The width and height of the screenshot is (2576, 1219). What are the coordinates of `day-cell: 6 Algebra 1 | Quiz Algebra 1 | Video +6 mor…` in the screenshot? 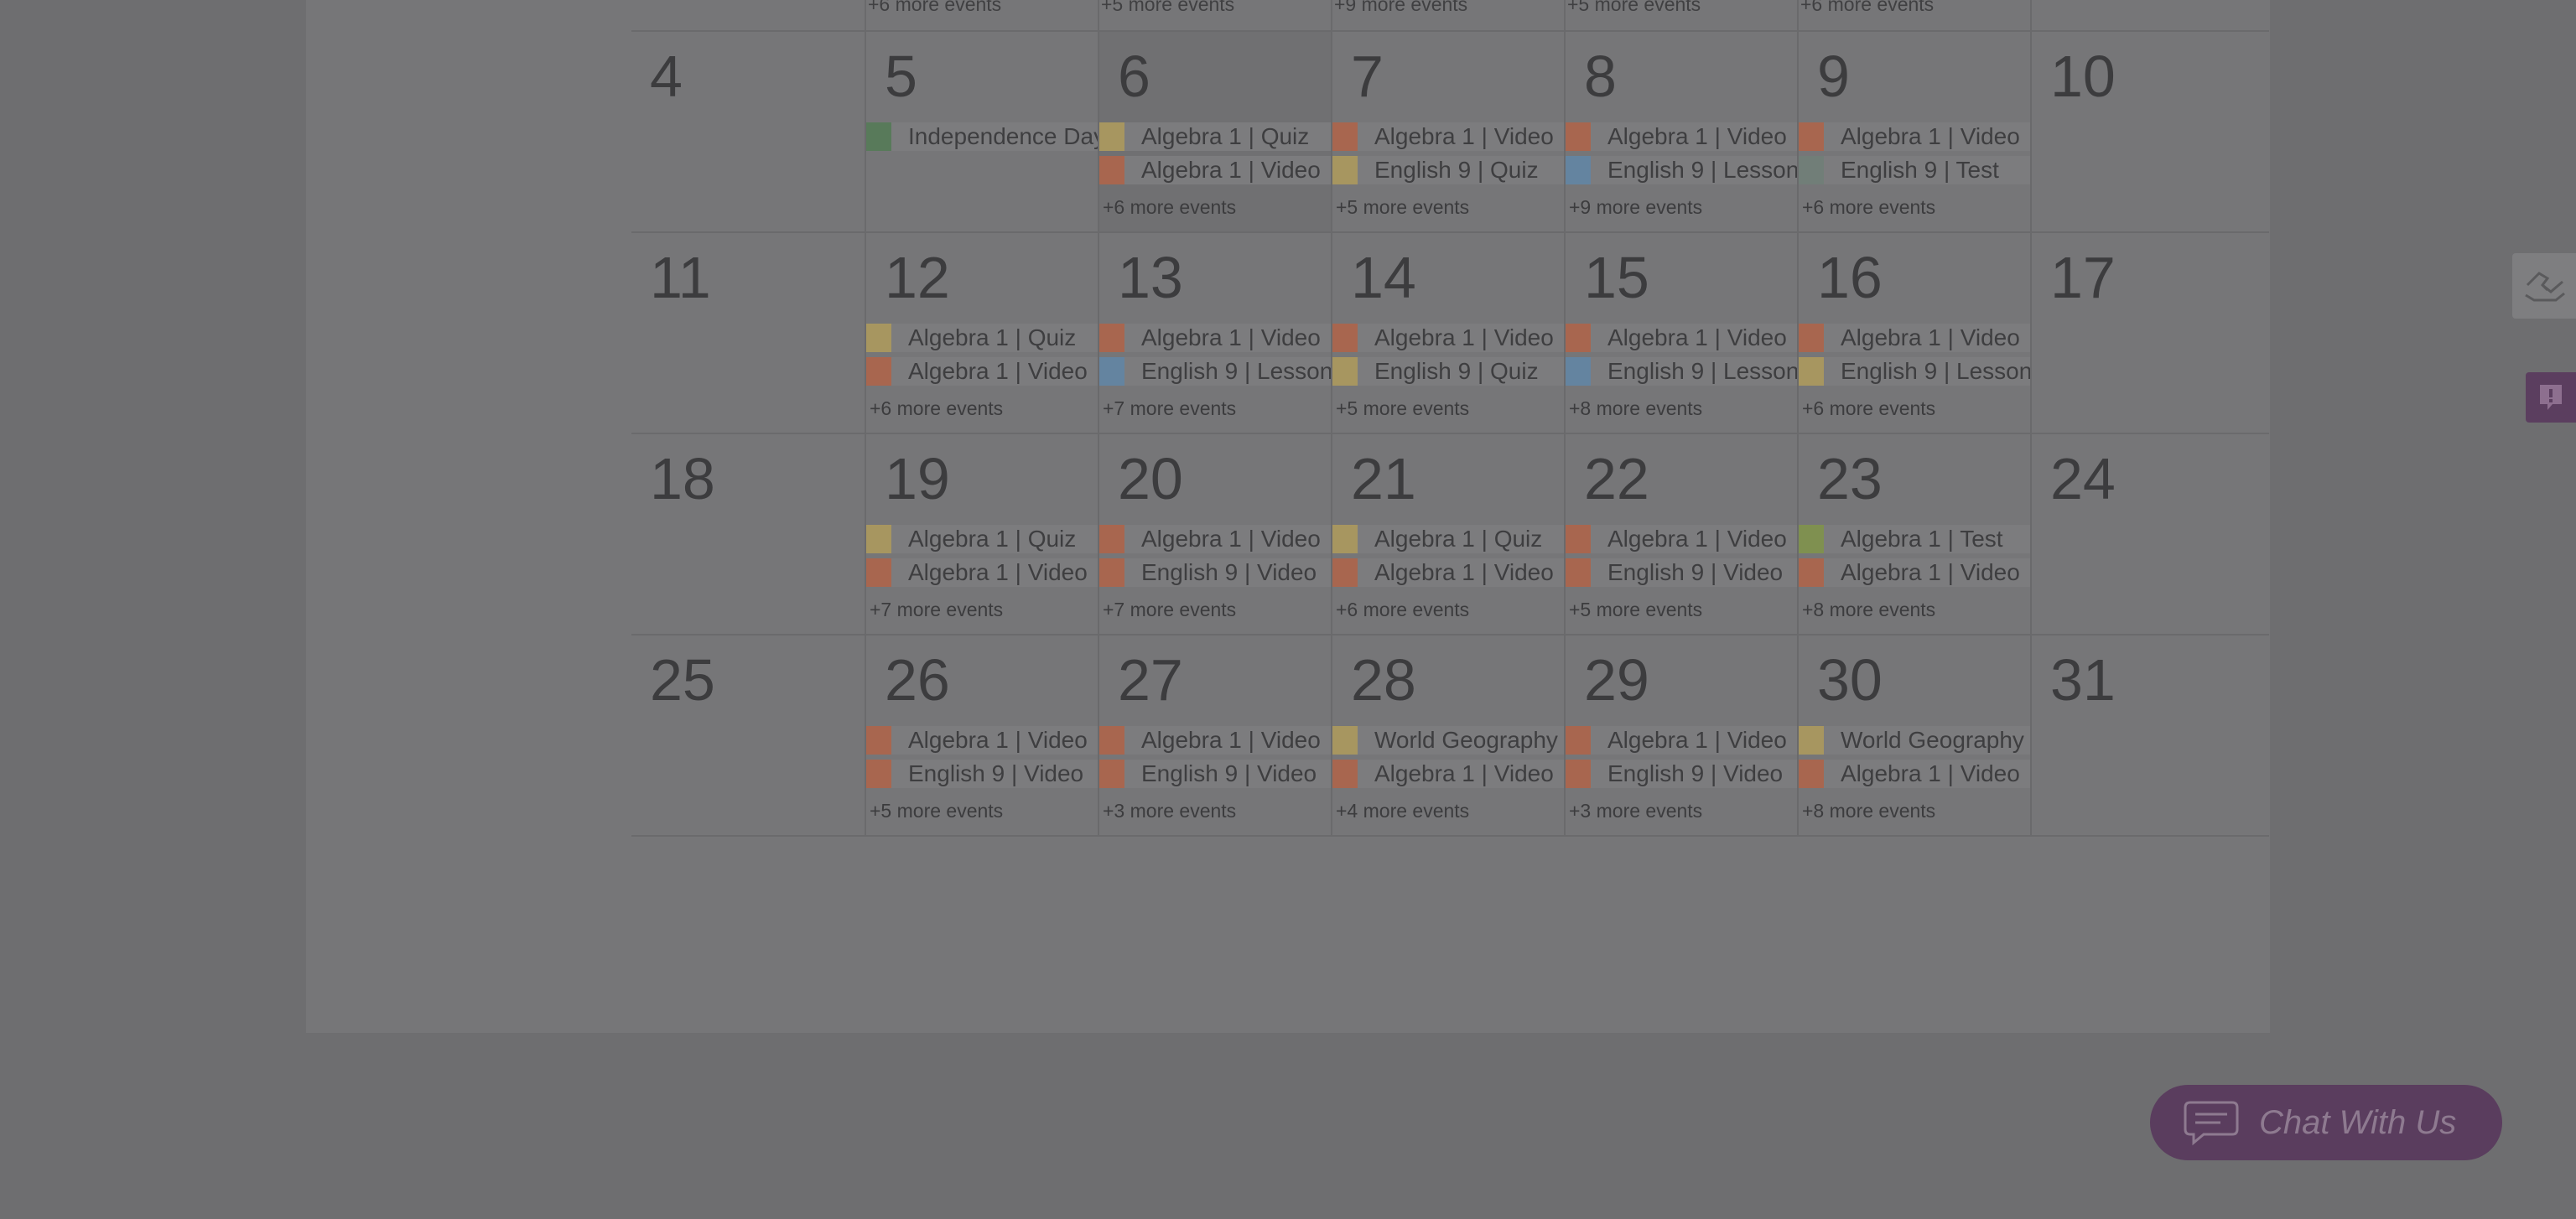 It's located at (1215, 131).